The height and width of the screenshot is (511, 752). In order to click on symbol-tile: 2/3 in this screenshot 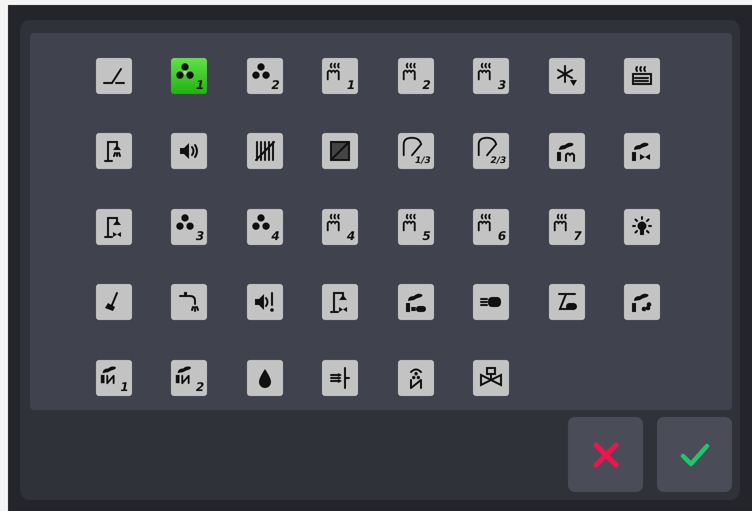, I will do `click(491, 151)`.